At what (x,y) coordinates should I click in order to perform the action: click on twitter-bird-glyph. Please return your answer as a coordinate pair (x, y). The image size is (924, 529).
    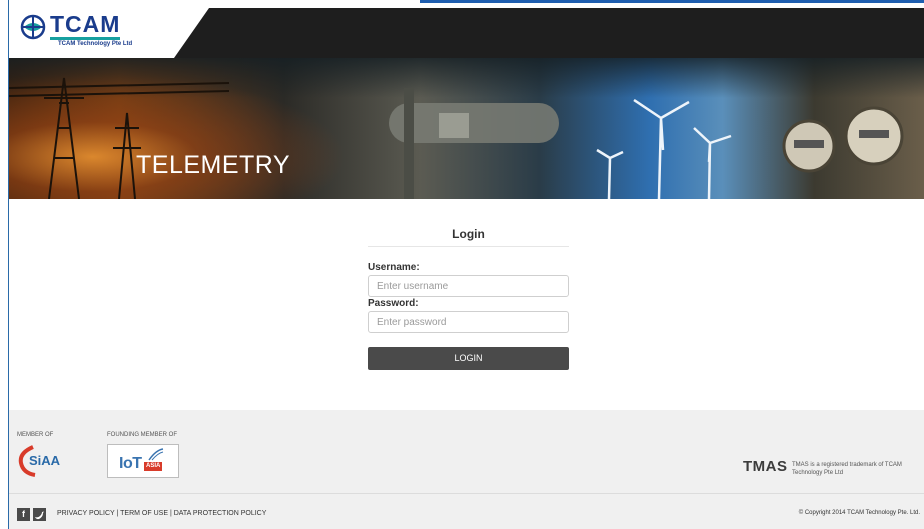
    Looking at the image, I should click on (39, 515).